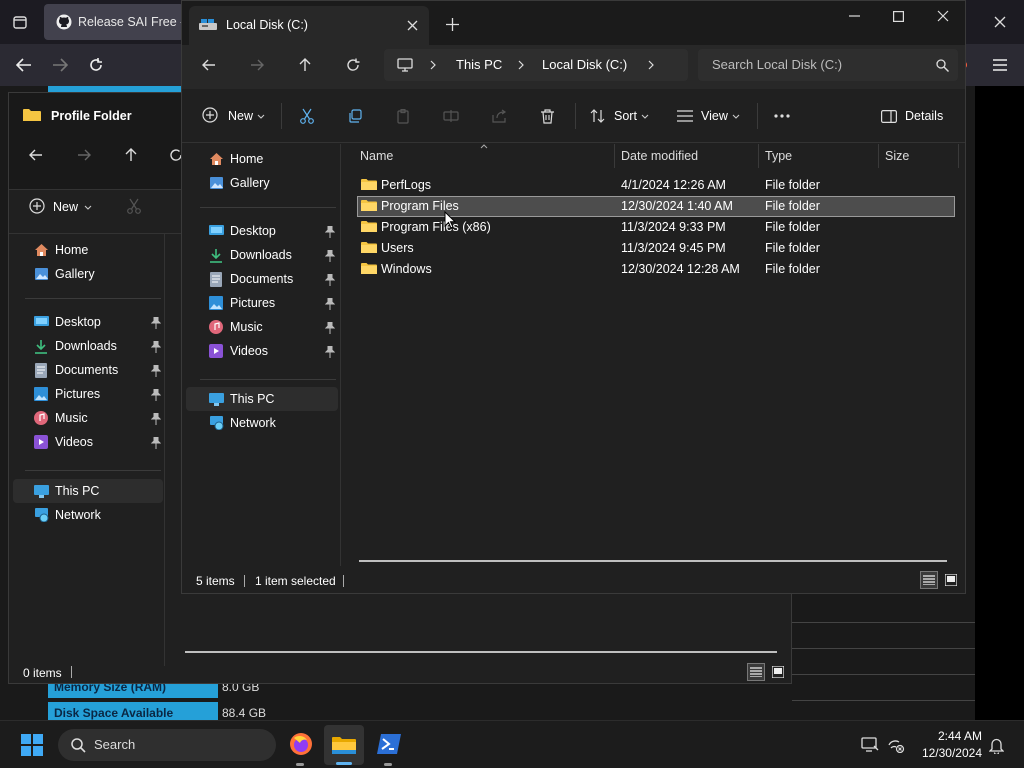  What do you see at coordinates (782, 116) in the screenshot?
I see `more-options-icon` at bounding box center [782, 116].